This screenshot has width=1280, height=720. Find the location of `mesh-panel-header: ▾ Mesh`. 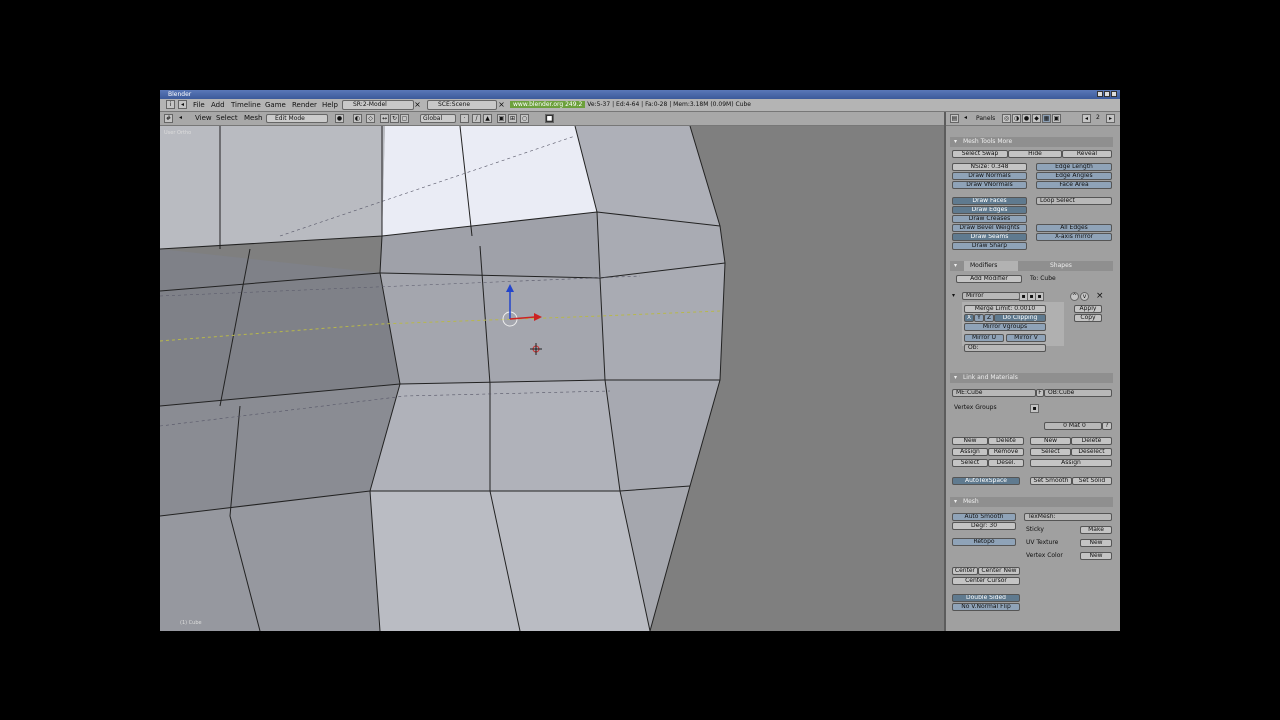

mesh-panel-header: ▾ Mesh is located at coordinates (1031, 502).